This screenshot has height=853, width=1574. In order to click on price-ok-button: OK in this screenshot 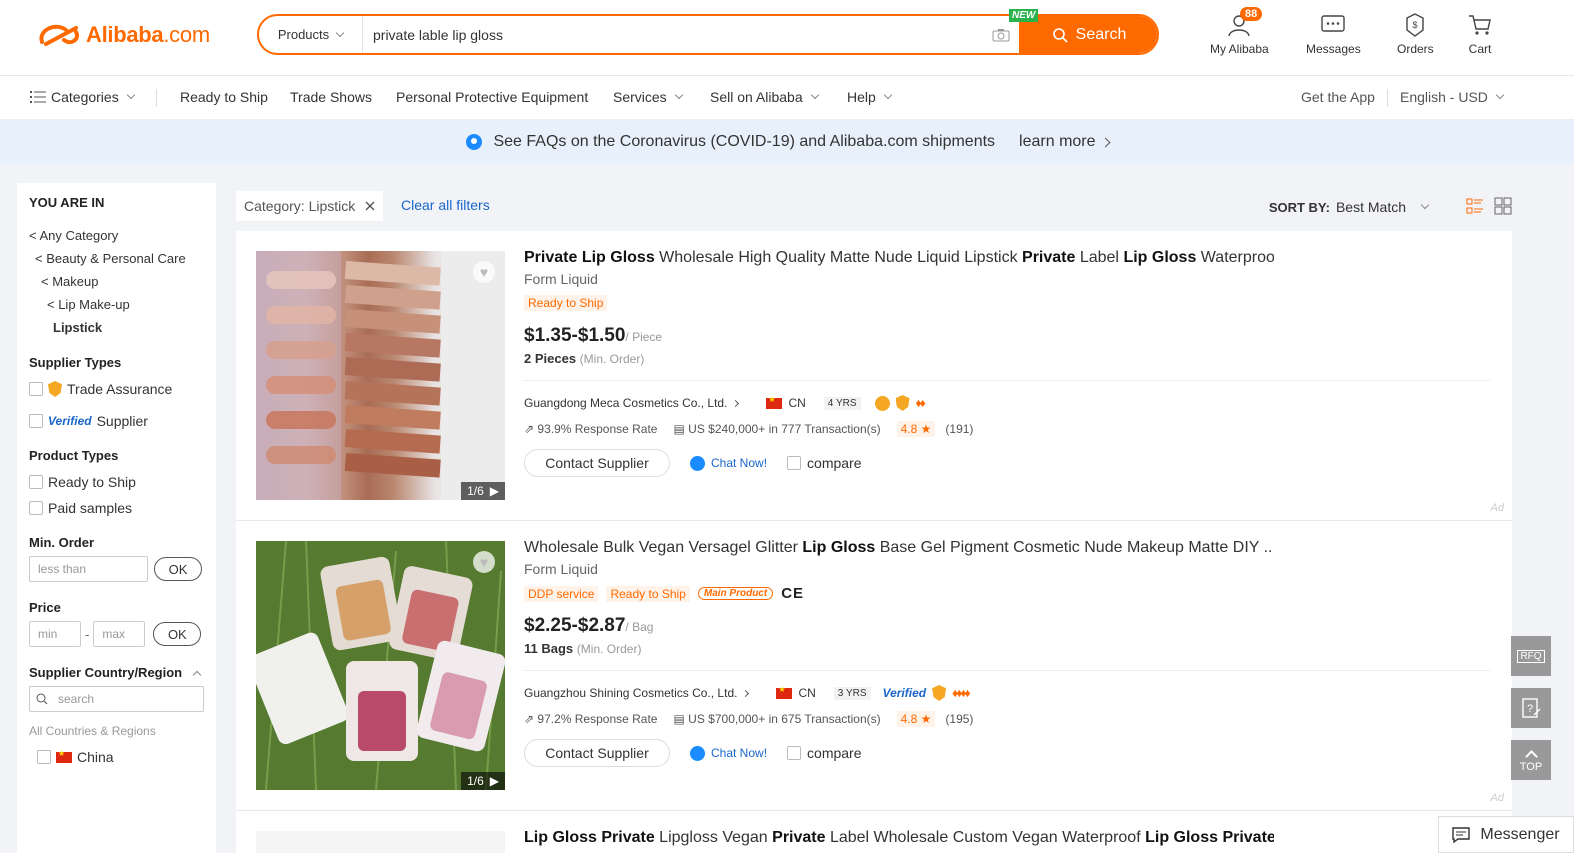, I will do `click(177, 634)`.